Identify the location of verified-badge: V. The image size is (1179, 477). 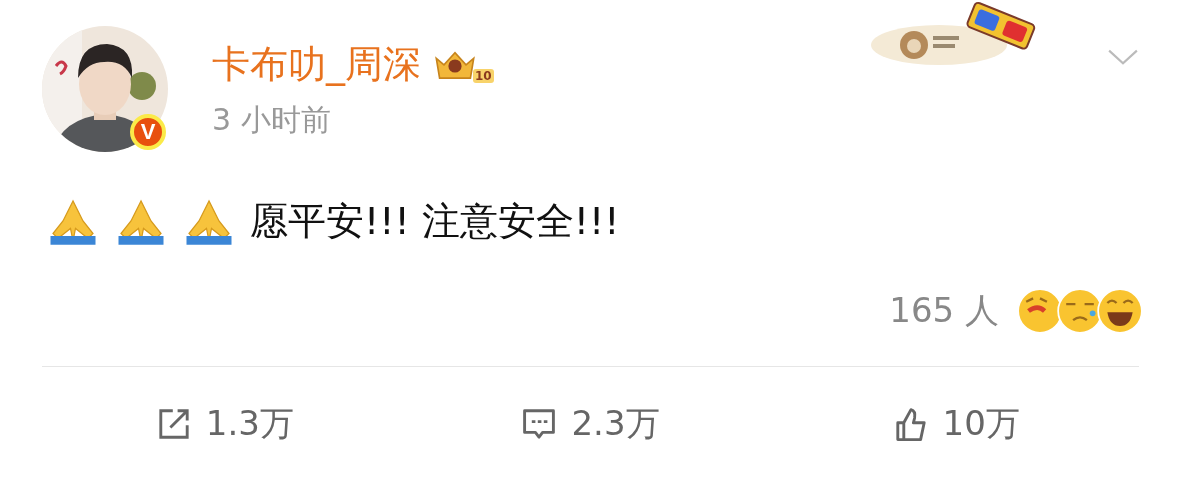
(148, 132).